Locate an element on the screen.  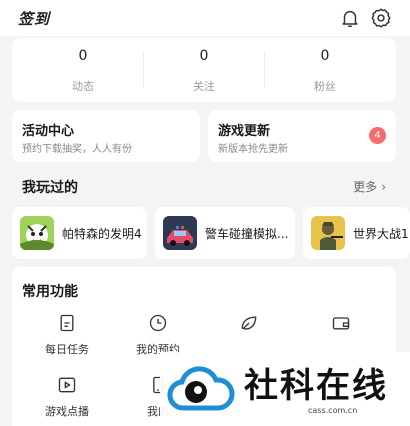
game-update-title: 游戏更新 is located at coordinates (244, 131).